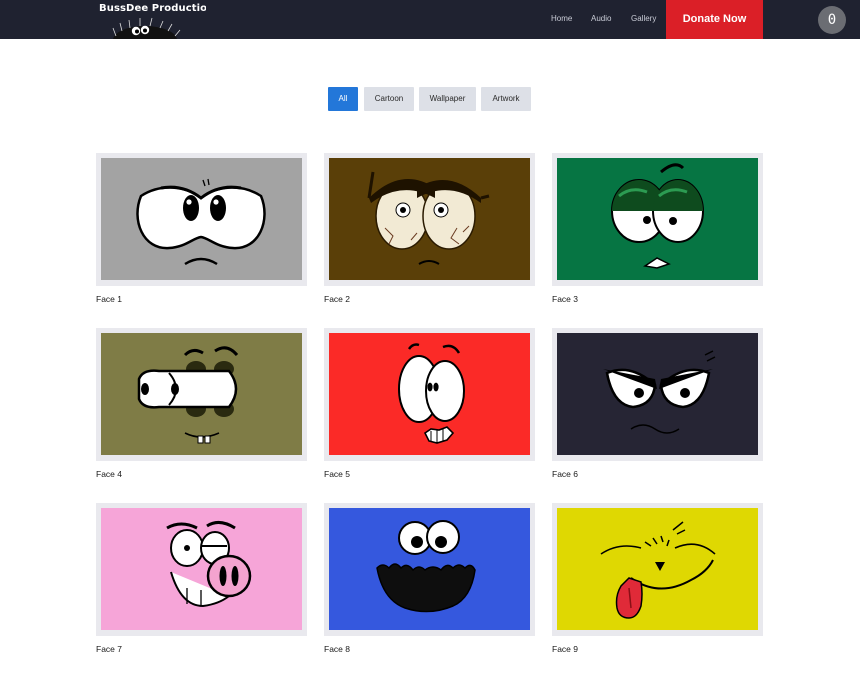  Describe the element at coordinates (146, 28) in the screenshot. I see `brand-mascot-icon` at that location.